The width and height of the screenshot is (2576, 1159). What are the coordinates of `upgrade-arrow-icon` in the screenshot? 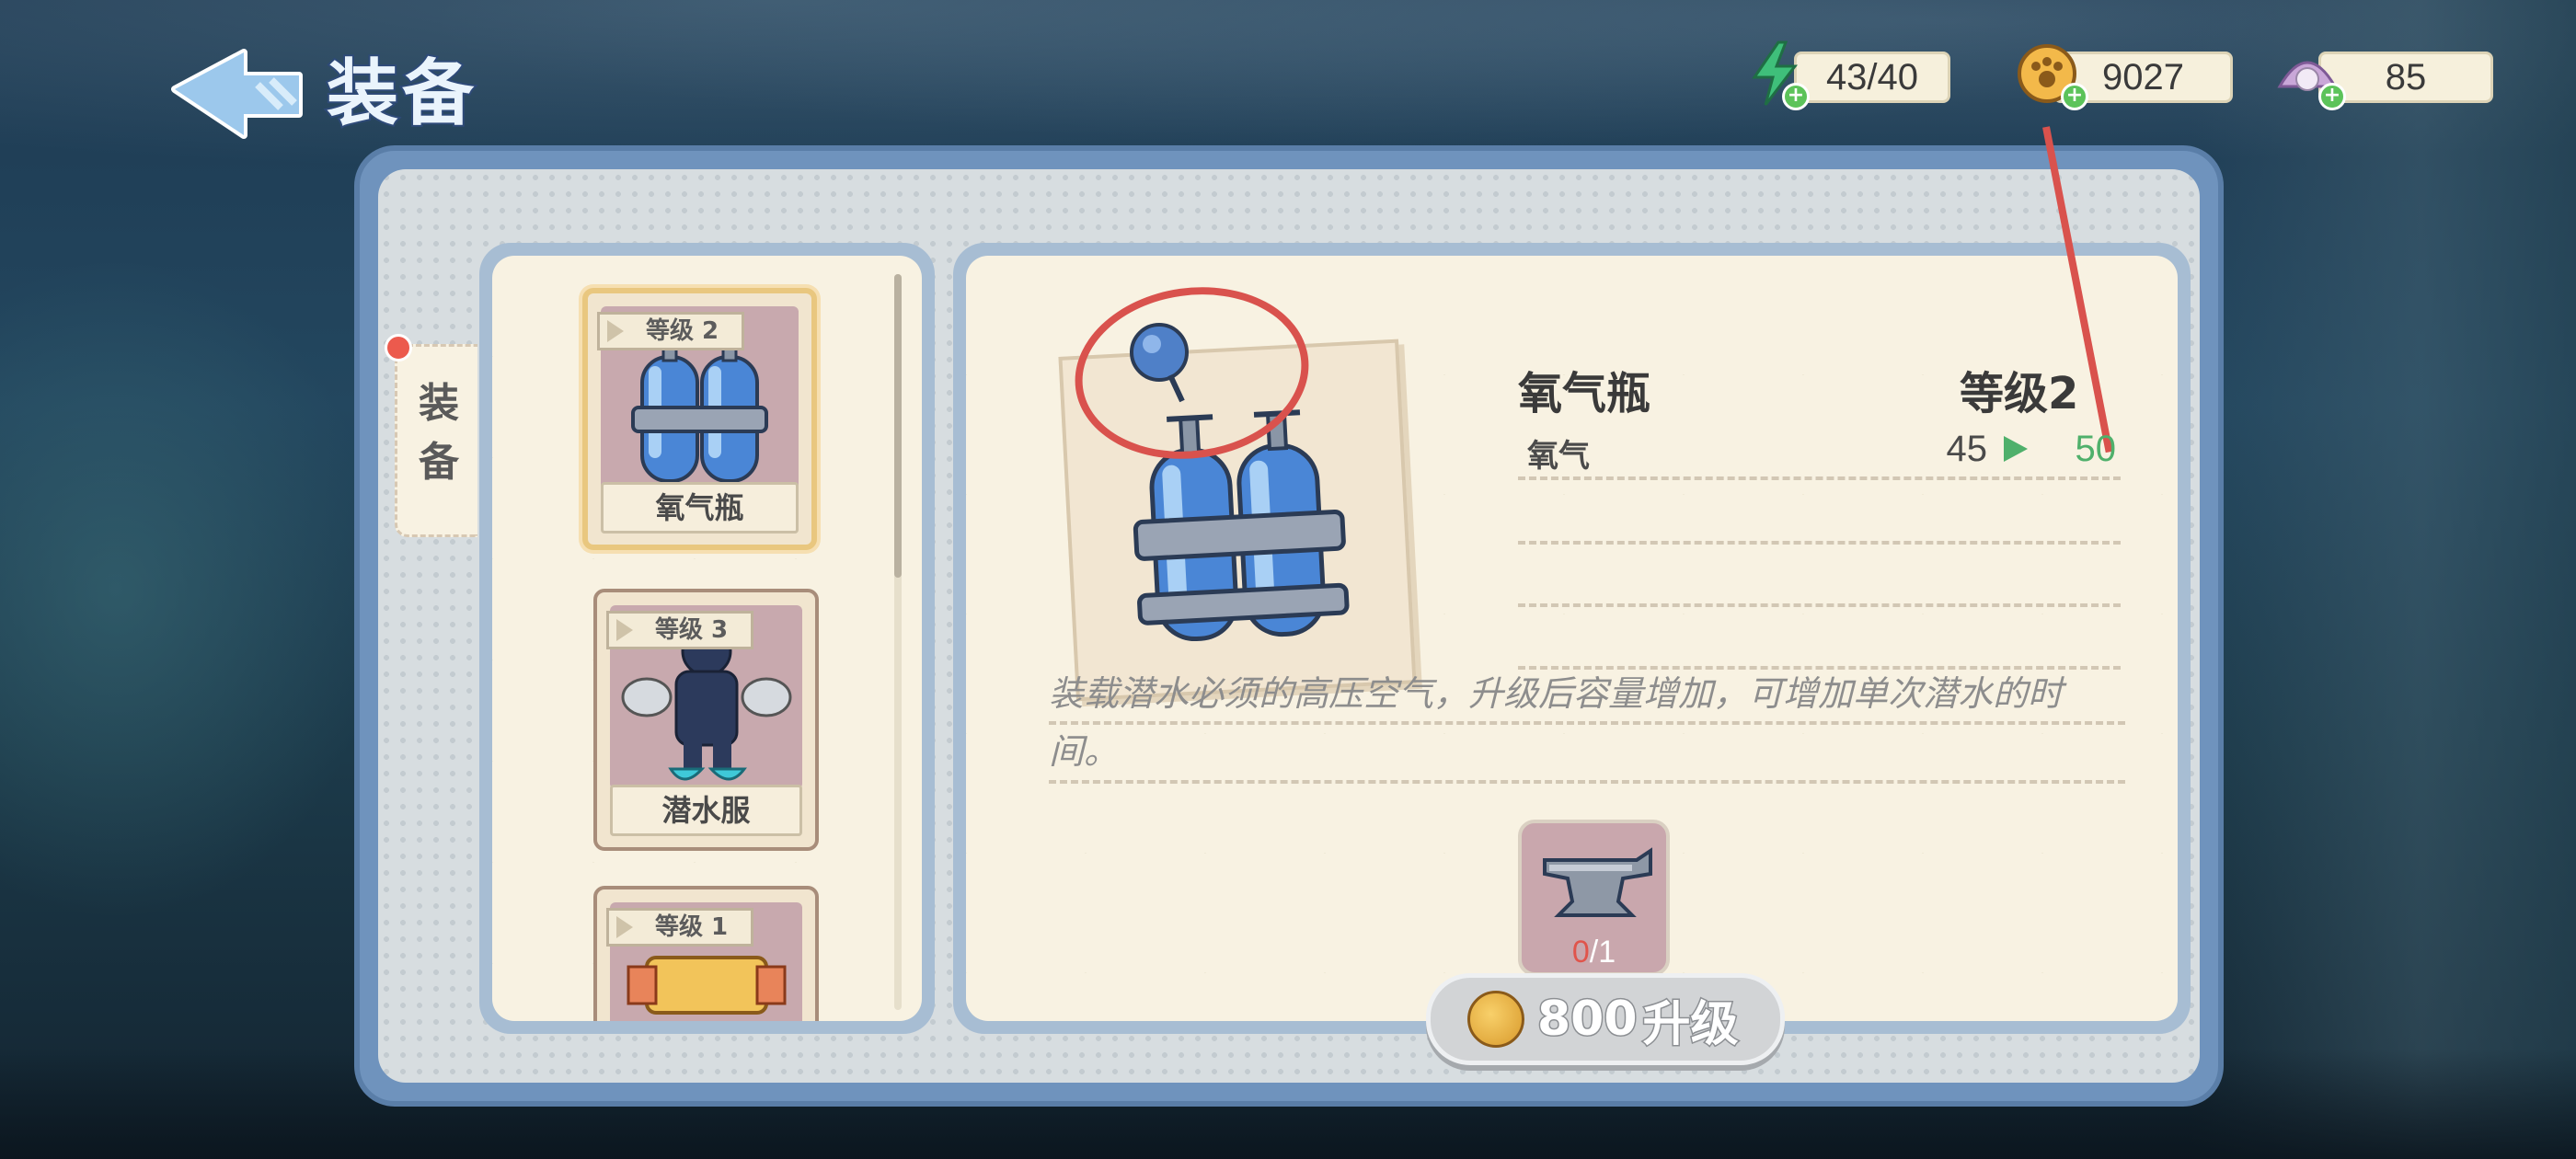 It's located at (2016, 449).